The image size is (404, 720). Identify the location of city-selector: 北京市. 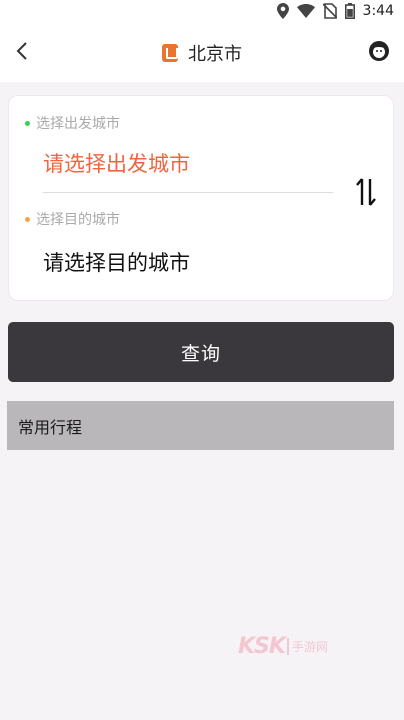
(202, 53).